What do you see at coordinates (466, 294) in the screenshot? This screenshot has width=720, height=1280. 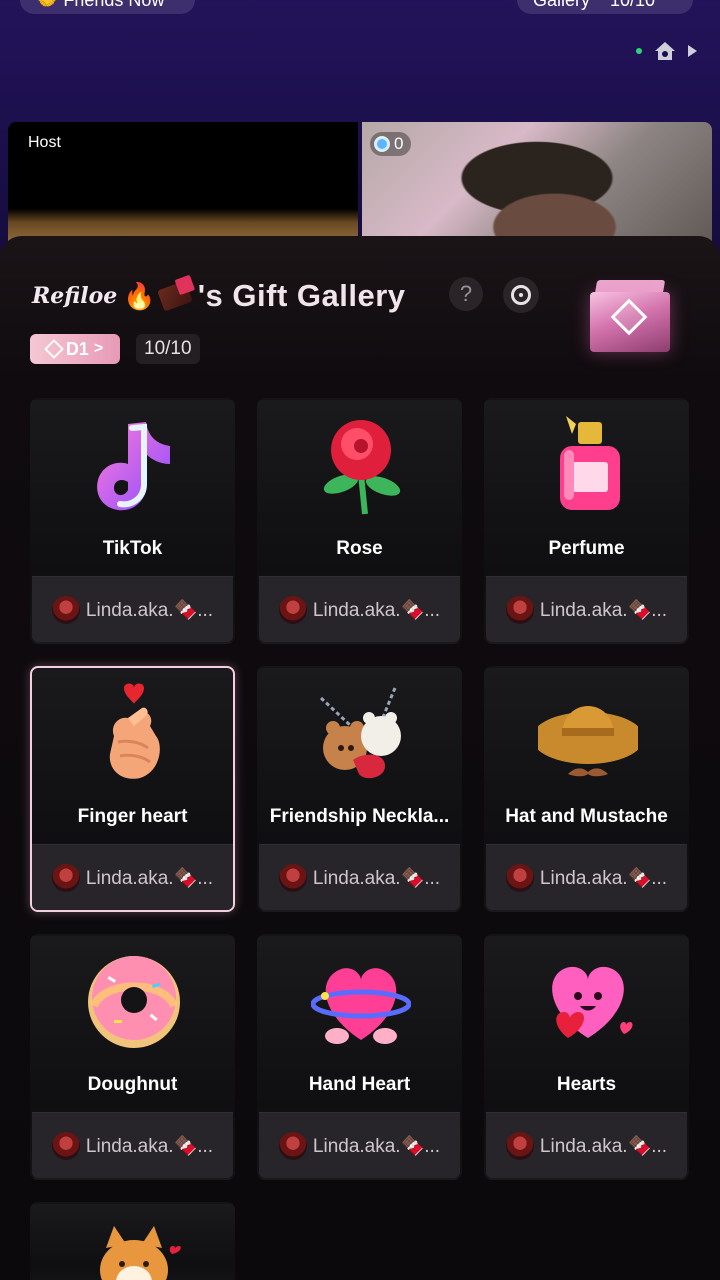 I see `help-button: ?` at bounding box center [466, 294].